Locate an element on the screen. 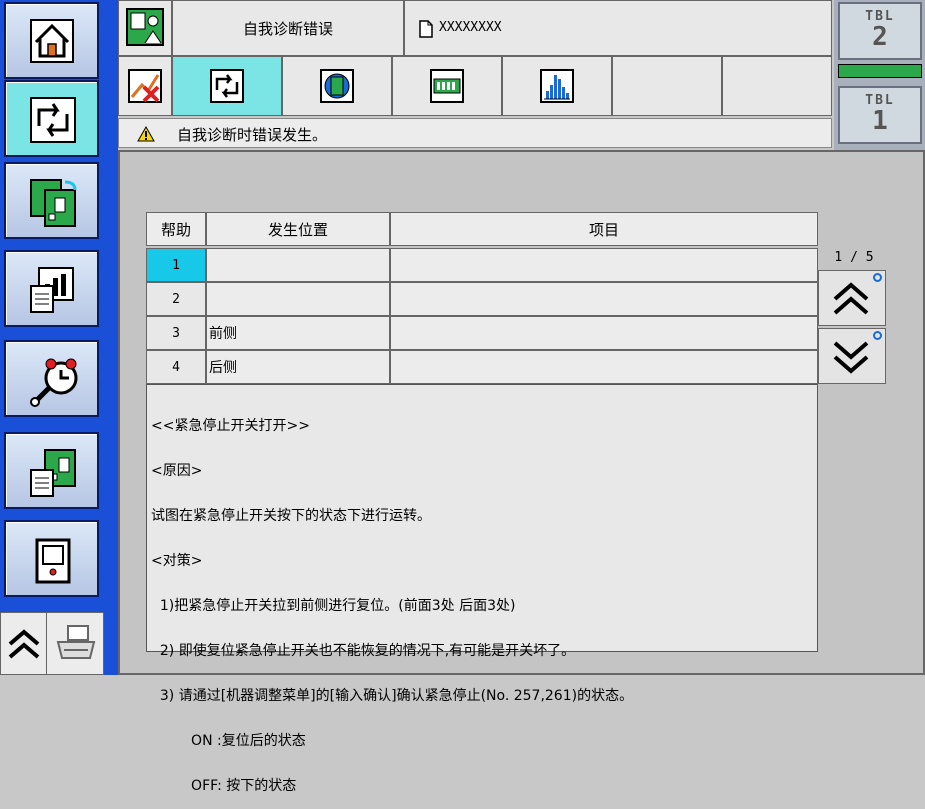  page-up-button is located at coordinates (24, 644).